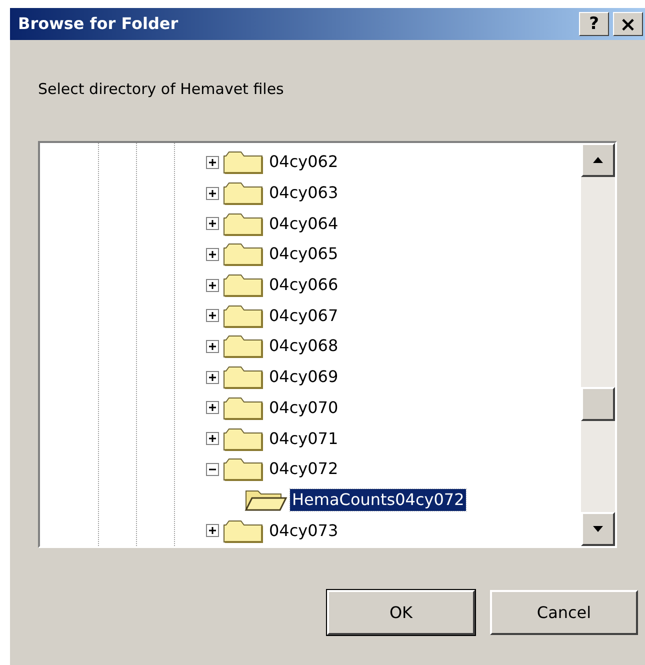 The image size is (645, 665). What do you see at coordinates (303, 315) in the screenshot?
I see `folder-label: 04cy067` at bounding box center [303, 315].